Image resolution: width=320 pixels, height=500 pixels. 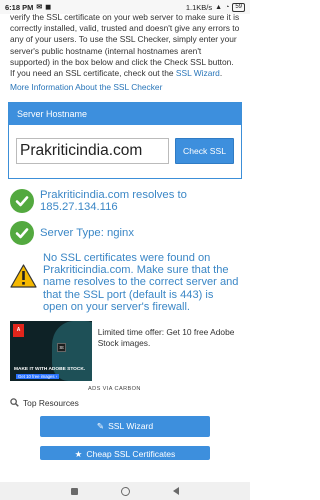 What do you see at coordinates (221, 73) in the screenshot?
I see `intro-end: .` at bounding box center [221, 73].